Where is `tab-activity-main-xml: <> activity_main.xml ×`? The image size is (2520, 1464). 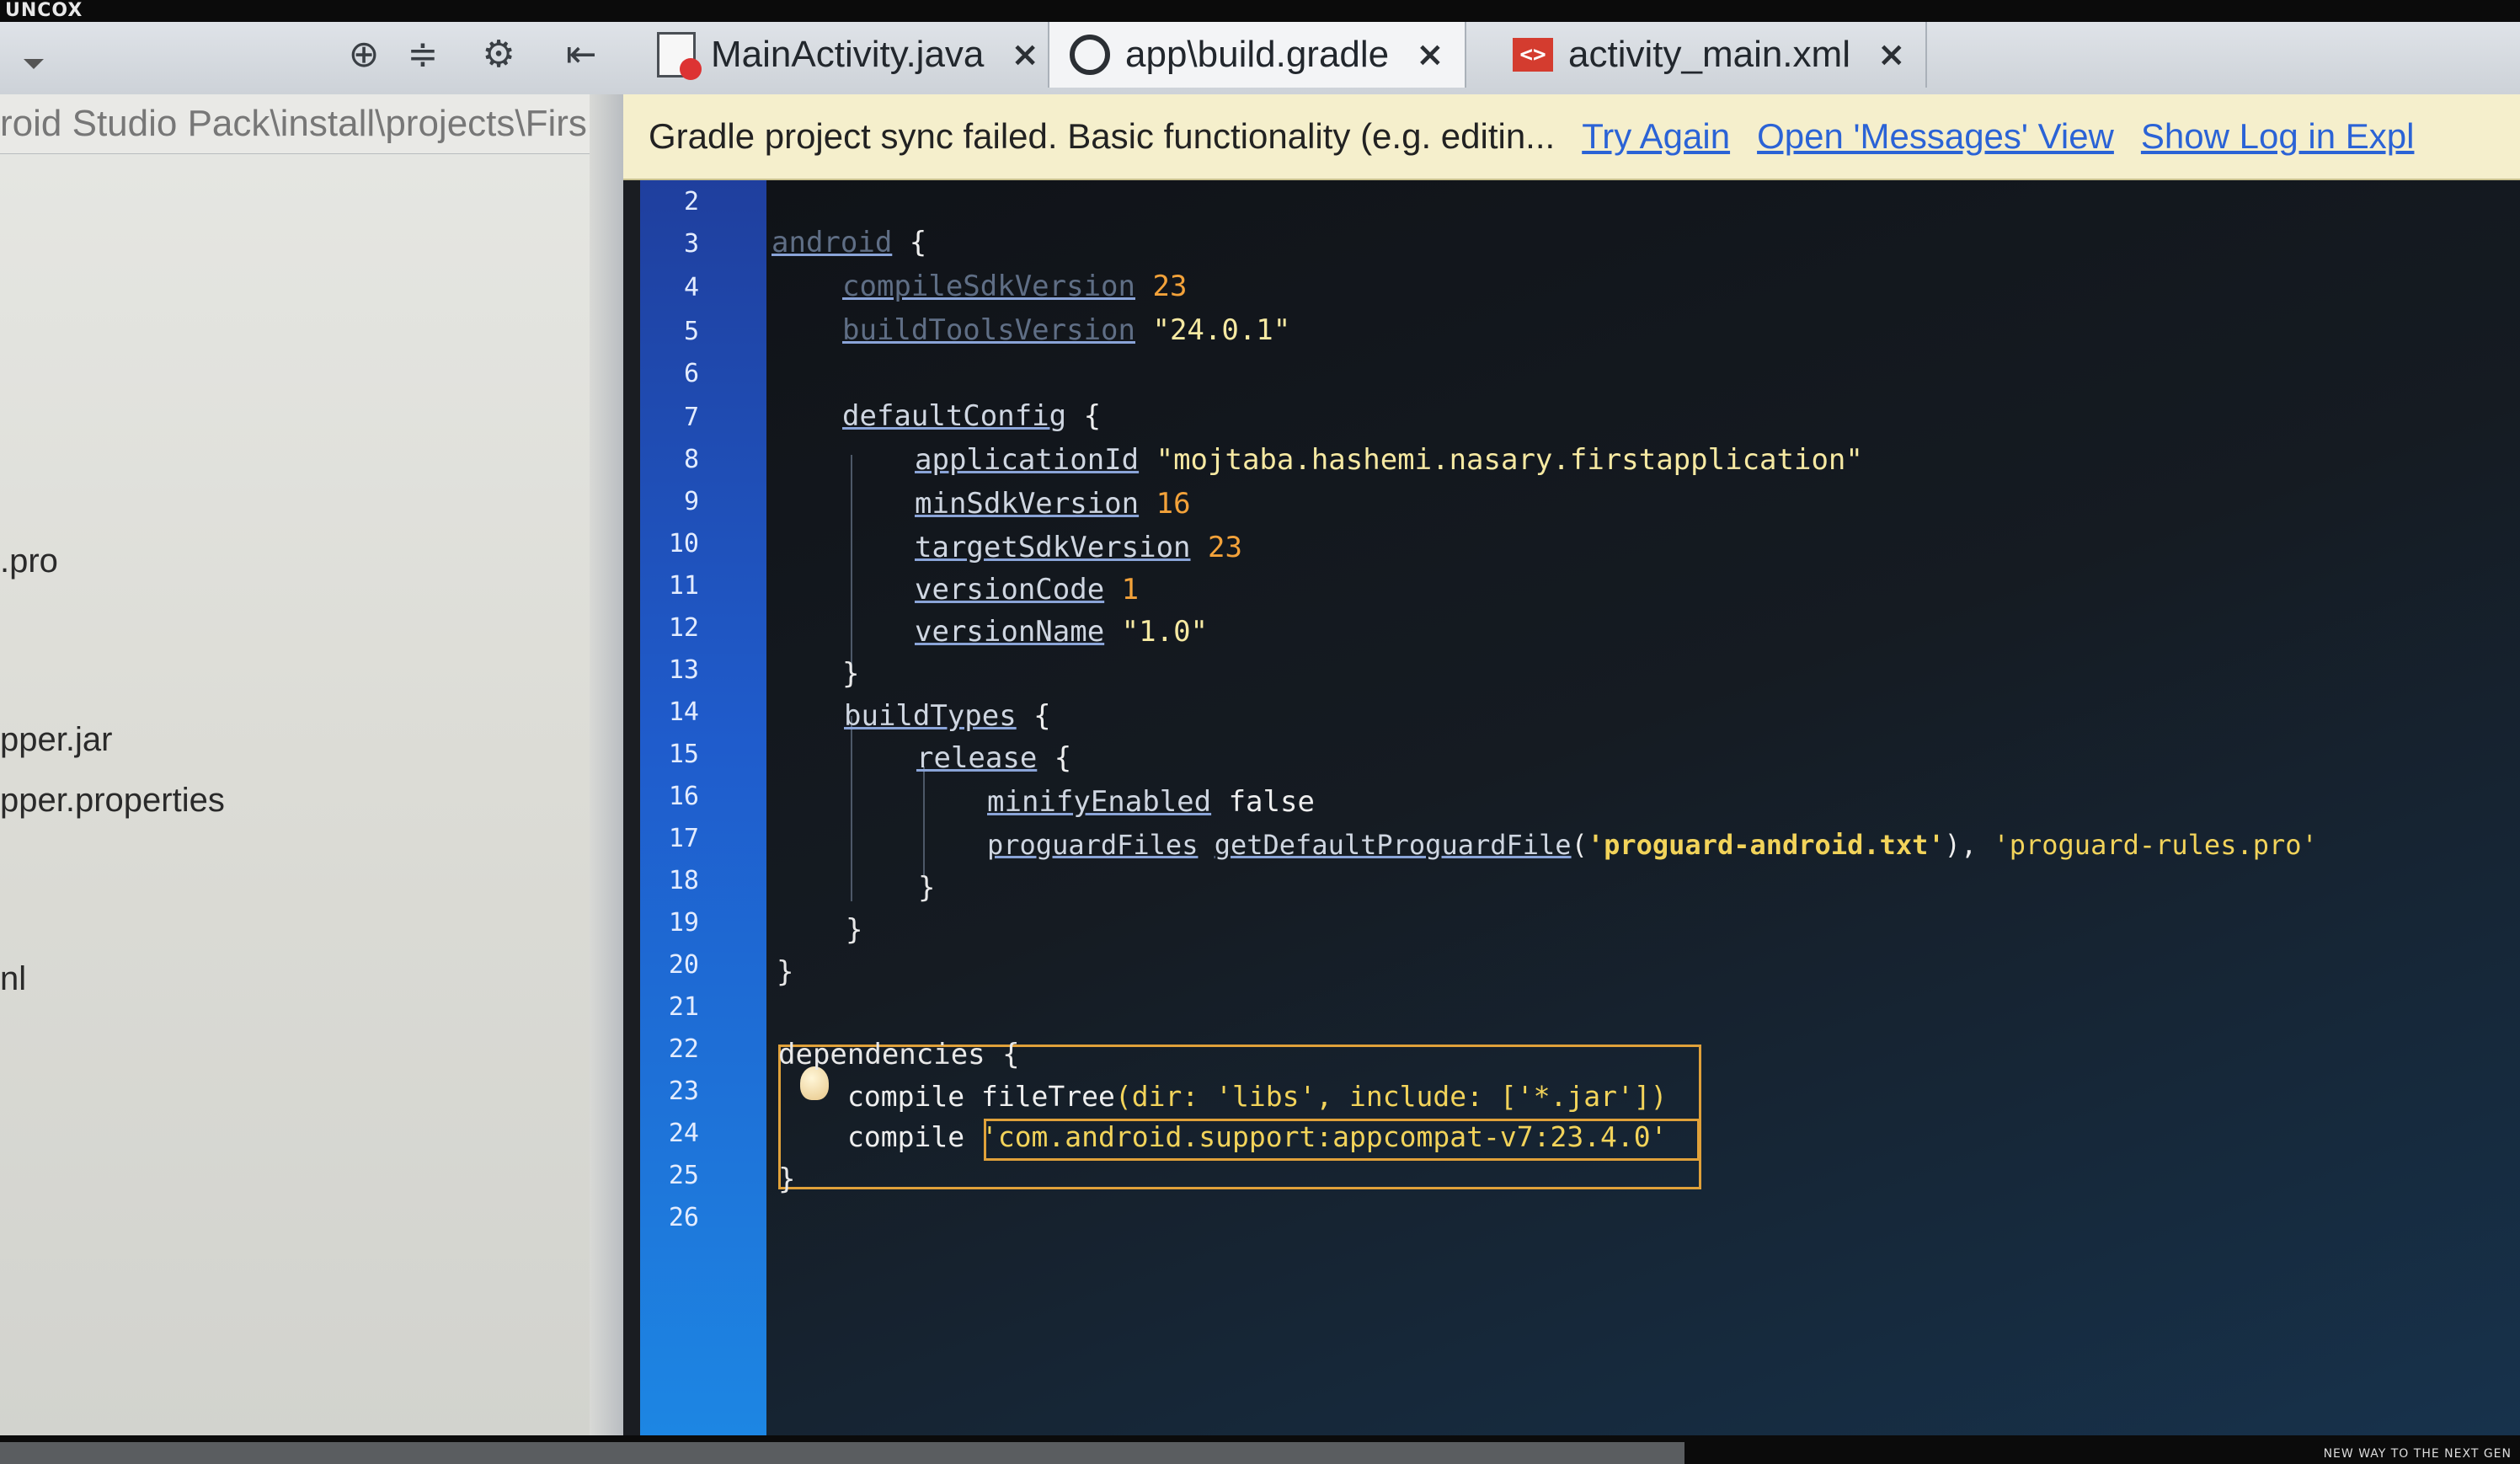 tab-activity-main-xml: <> activity_main.xml × is located at coordinates (1710, 55).